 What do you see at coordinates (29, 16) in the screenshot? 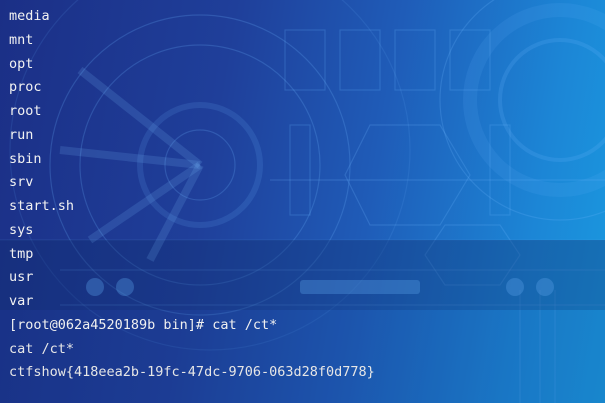
I see `terminal-line: media` at bounding box center [29, 16].